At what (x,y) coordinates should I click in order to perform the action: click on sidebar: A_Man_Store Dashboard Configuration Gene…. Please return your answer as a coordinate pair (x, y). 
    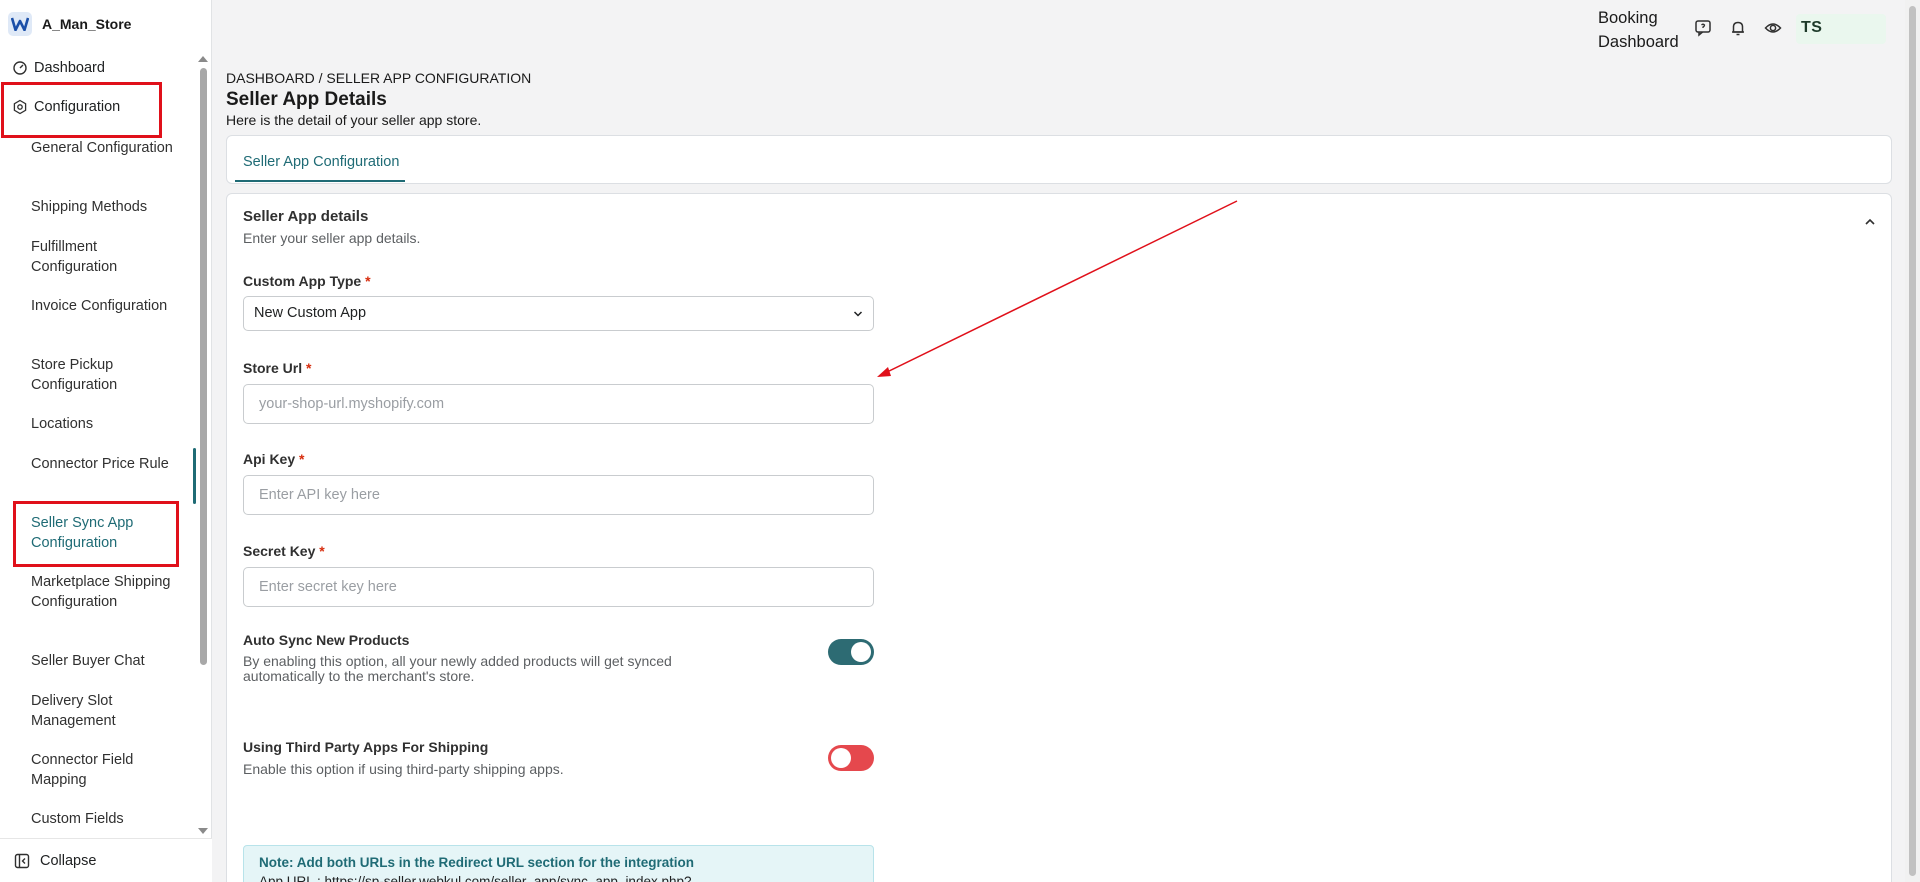
    Looking at the image, I should click on (106, 441).